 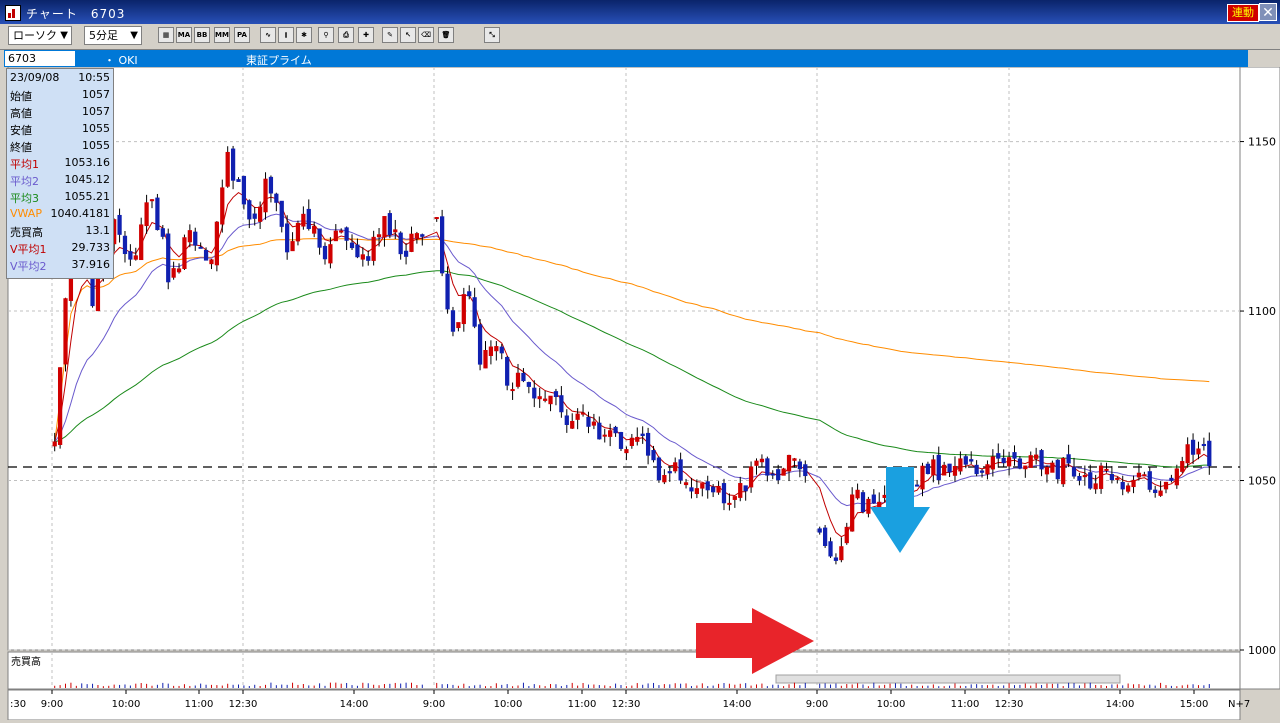 I want to click on info-label: VWAP, so click(x=26, y=213).